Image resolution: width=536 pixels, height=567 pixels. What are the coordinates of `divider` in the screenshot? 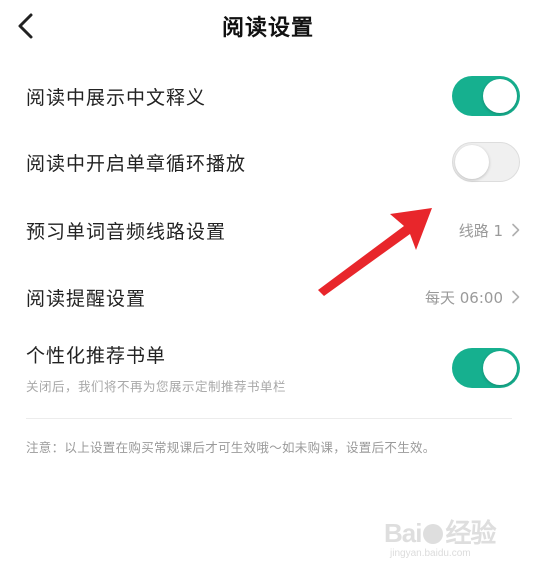 It's located at (269, 418).